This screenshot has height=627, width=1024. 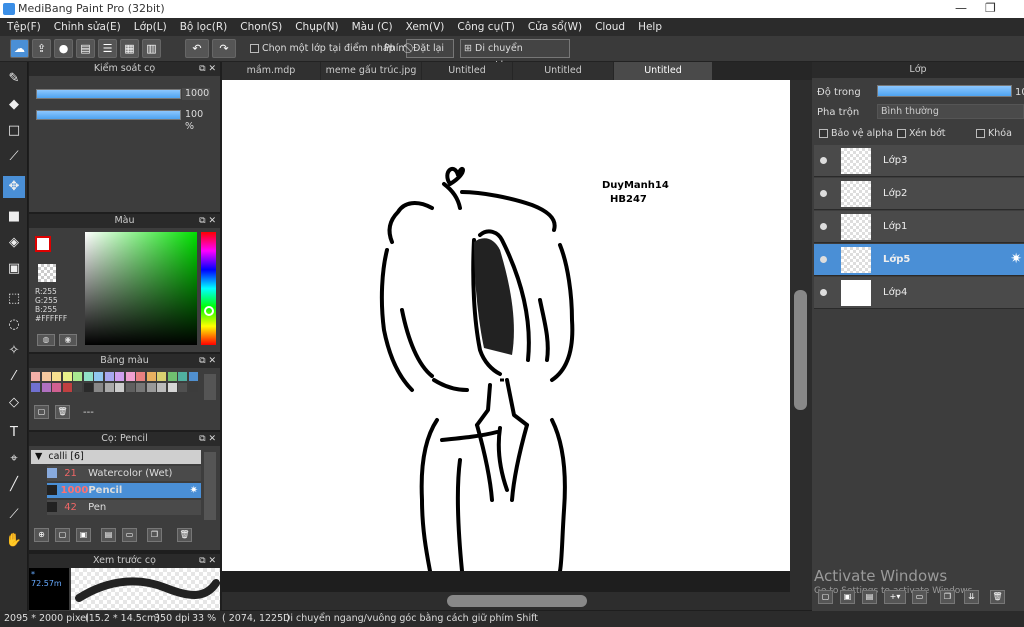 What do you see at coordinates (14, 515) in the screenshot?
I see `eyedropper-icon: ⟋` at bounding box center [14, 515].